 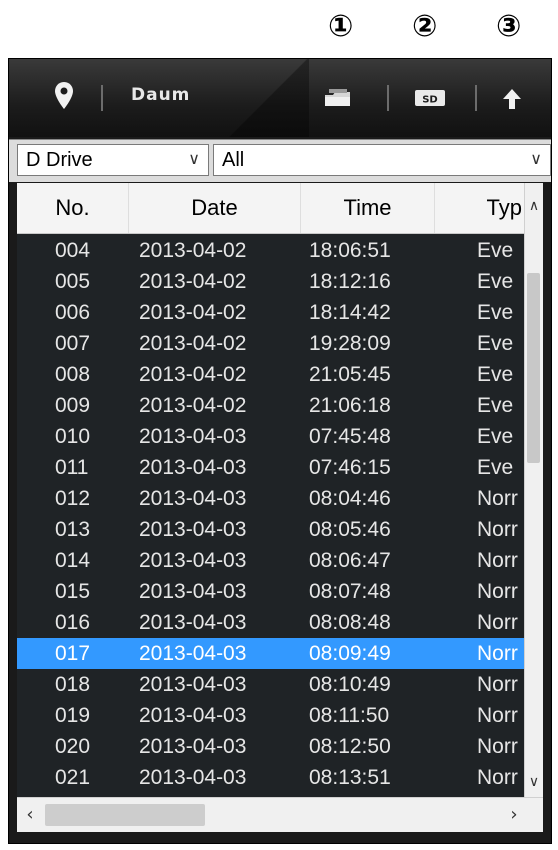 I want to click on callout-labels: ① ② ③, so click(x=279, y=27).